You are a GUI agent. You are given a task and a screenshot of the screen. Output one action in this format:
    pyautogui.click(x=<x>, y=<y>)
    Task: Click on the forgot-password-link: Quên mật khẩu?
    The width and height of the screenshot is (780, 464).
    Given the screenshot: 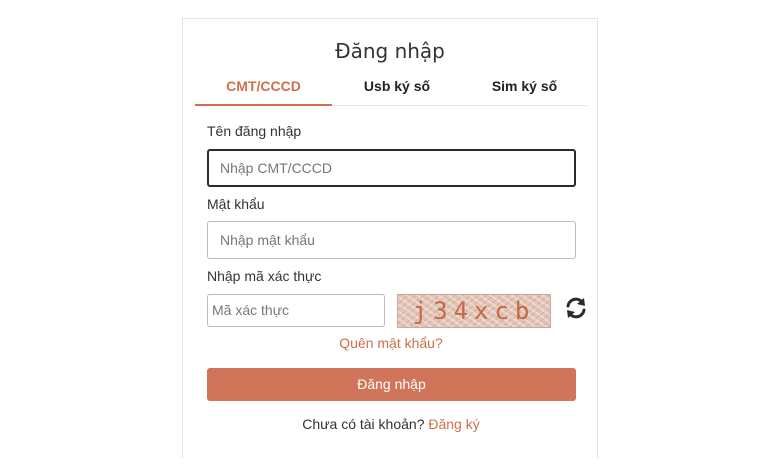 What is the action you would take?
    pyautogui.click(x=391, y=343)
    